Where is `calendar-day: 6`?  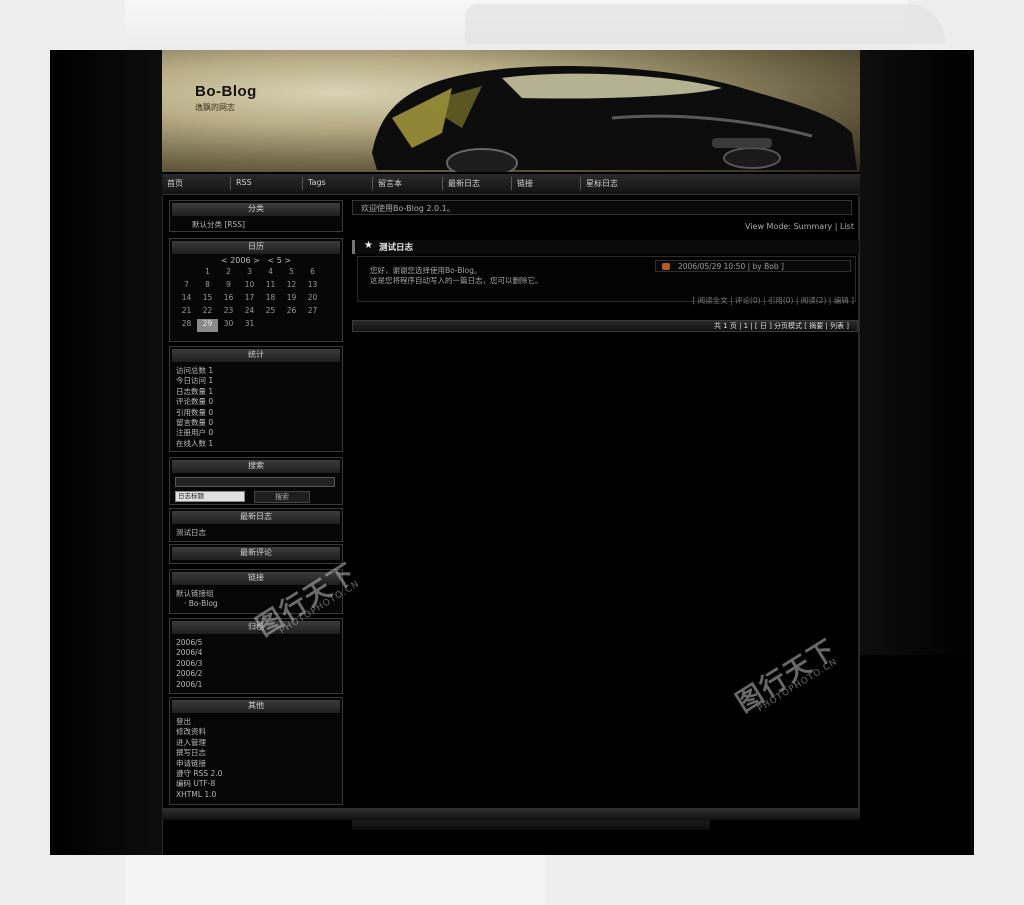 calendar-day: 6 is located at coordinates (312, 273).